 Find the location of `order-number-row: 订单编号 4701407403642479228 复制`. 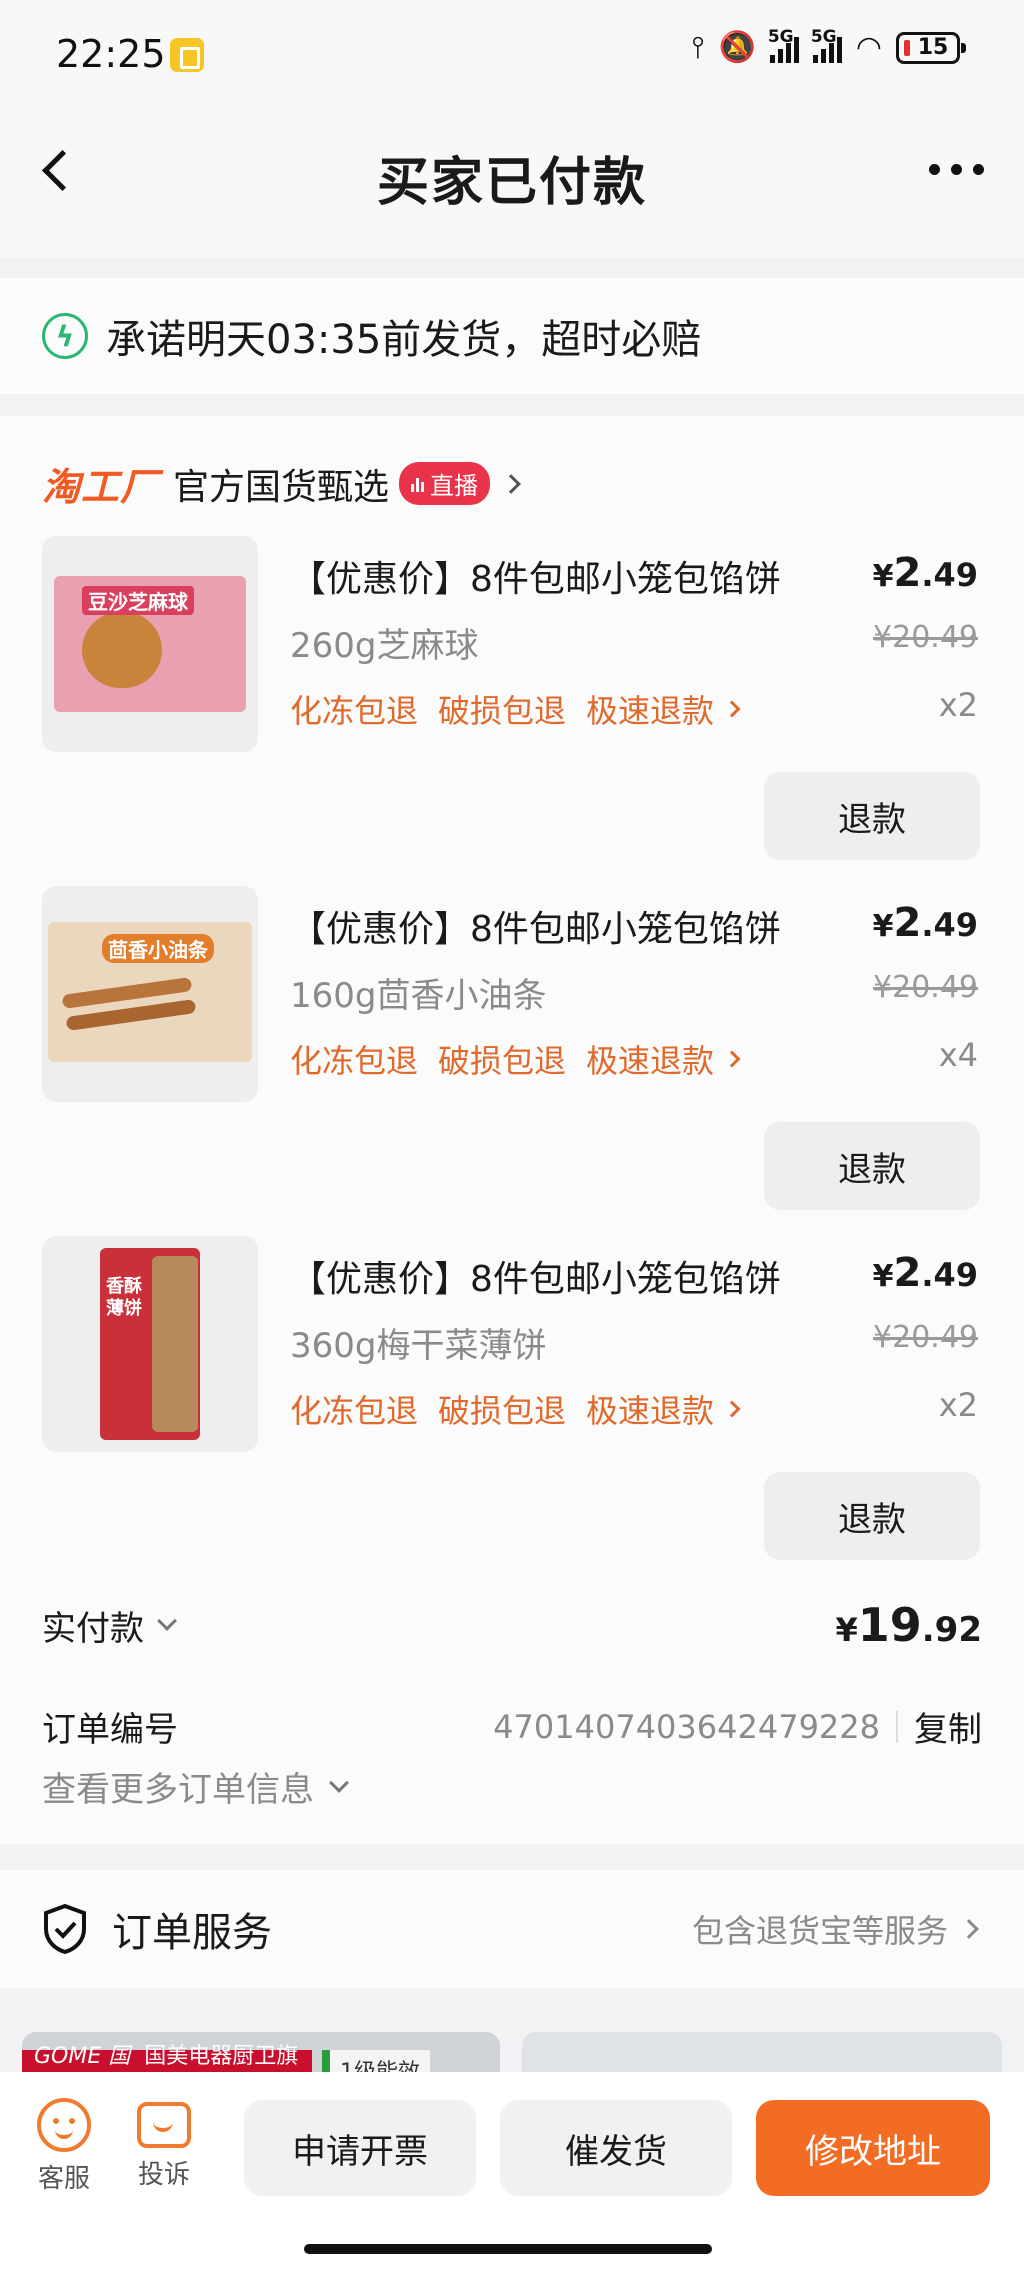

order-number-row: 订单编号 4701407403642479228 复制 is located at coordinates (512, 1726).